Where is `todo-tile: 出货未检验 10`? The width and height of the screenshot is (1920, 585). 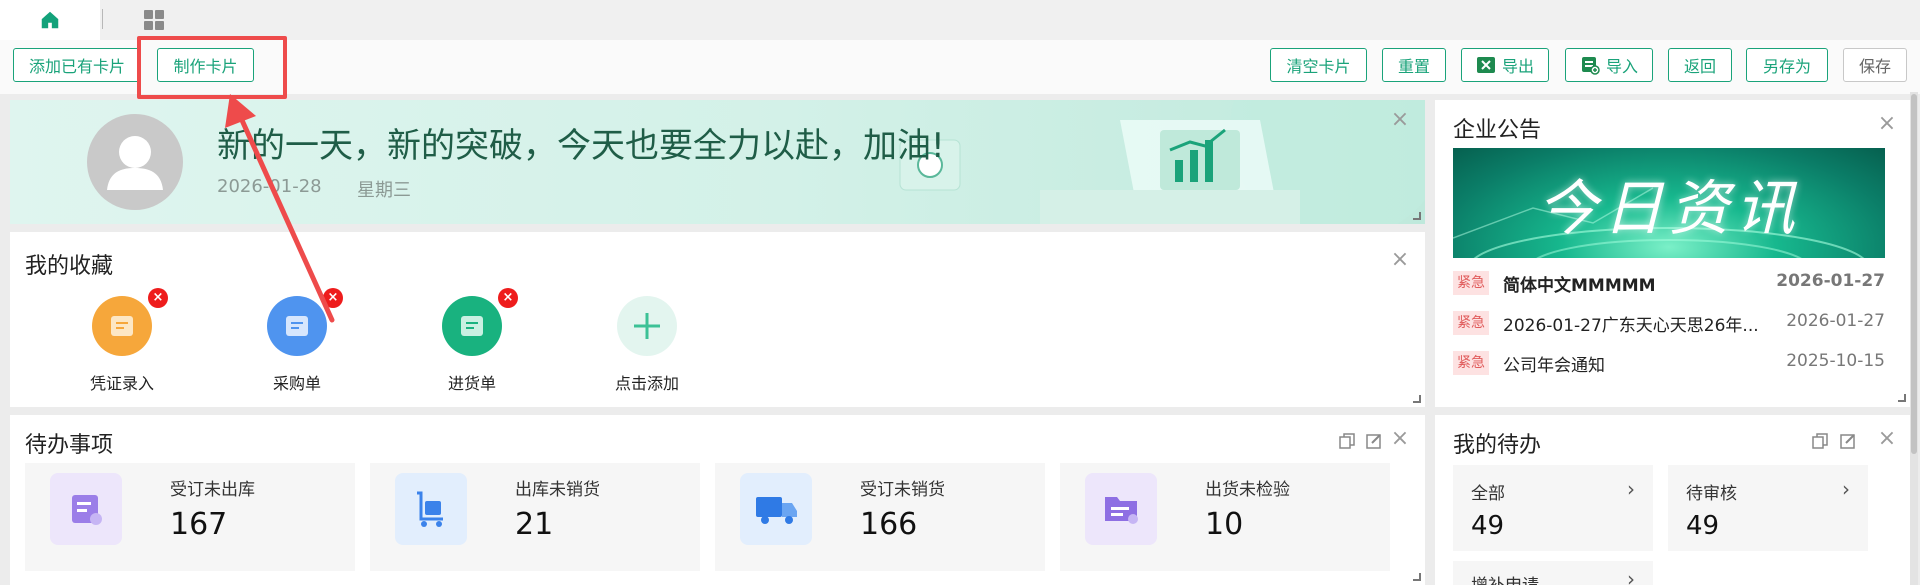 todo-tile: 出货未检验 10 is located at coordinates (1225, 517).